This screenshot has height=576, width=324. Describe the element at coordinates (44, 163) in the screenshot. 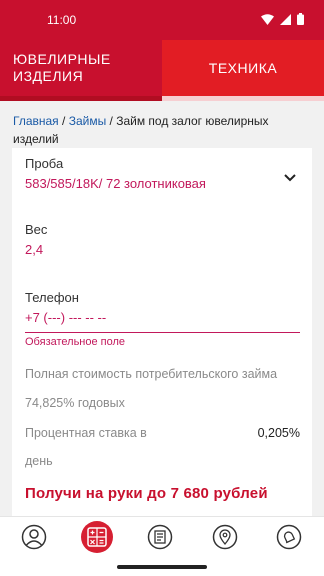

I see `proba-label: Проба` at that location.